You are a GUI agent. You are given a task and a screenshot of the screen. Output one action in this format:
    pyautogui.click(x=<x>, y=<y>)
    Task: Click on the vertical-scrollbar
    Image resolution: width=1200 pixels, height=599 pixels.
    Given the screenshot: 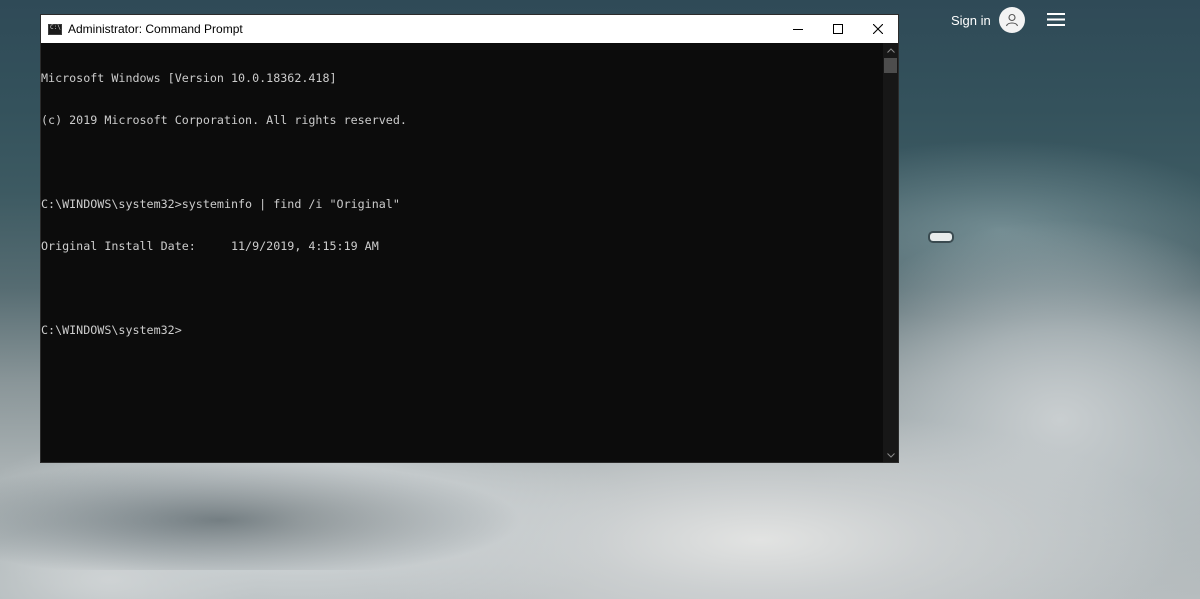 What is the action you would take?
    pyautogui.click(x=890, y=252)
    